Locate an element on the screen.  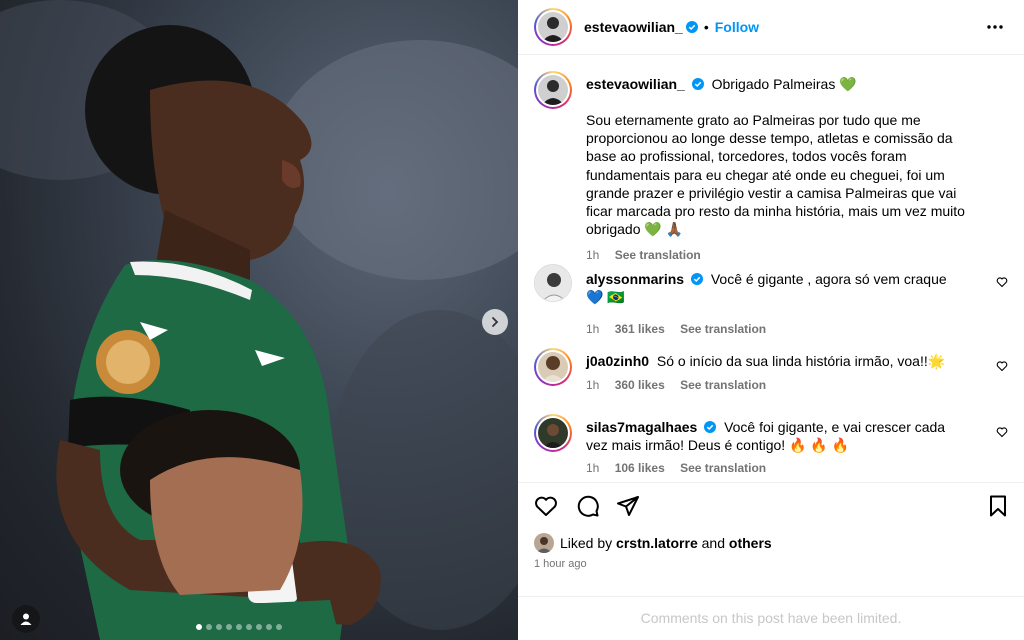
post-timestamp: 1 hour ago is located at coordinates (560, 564).